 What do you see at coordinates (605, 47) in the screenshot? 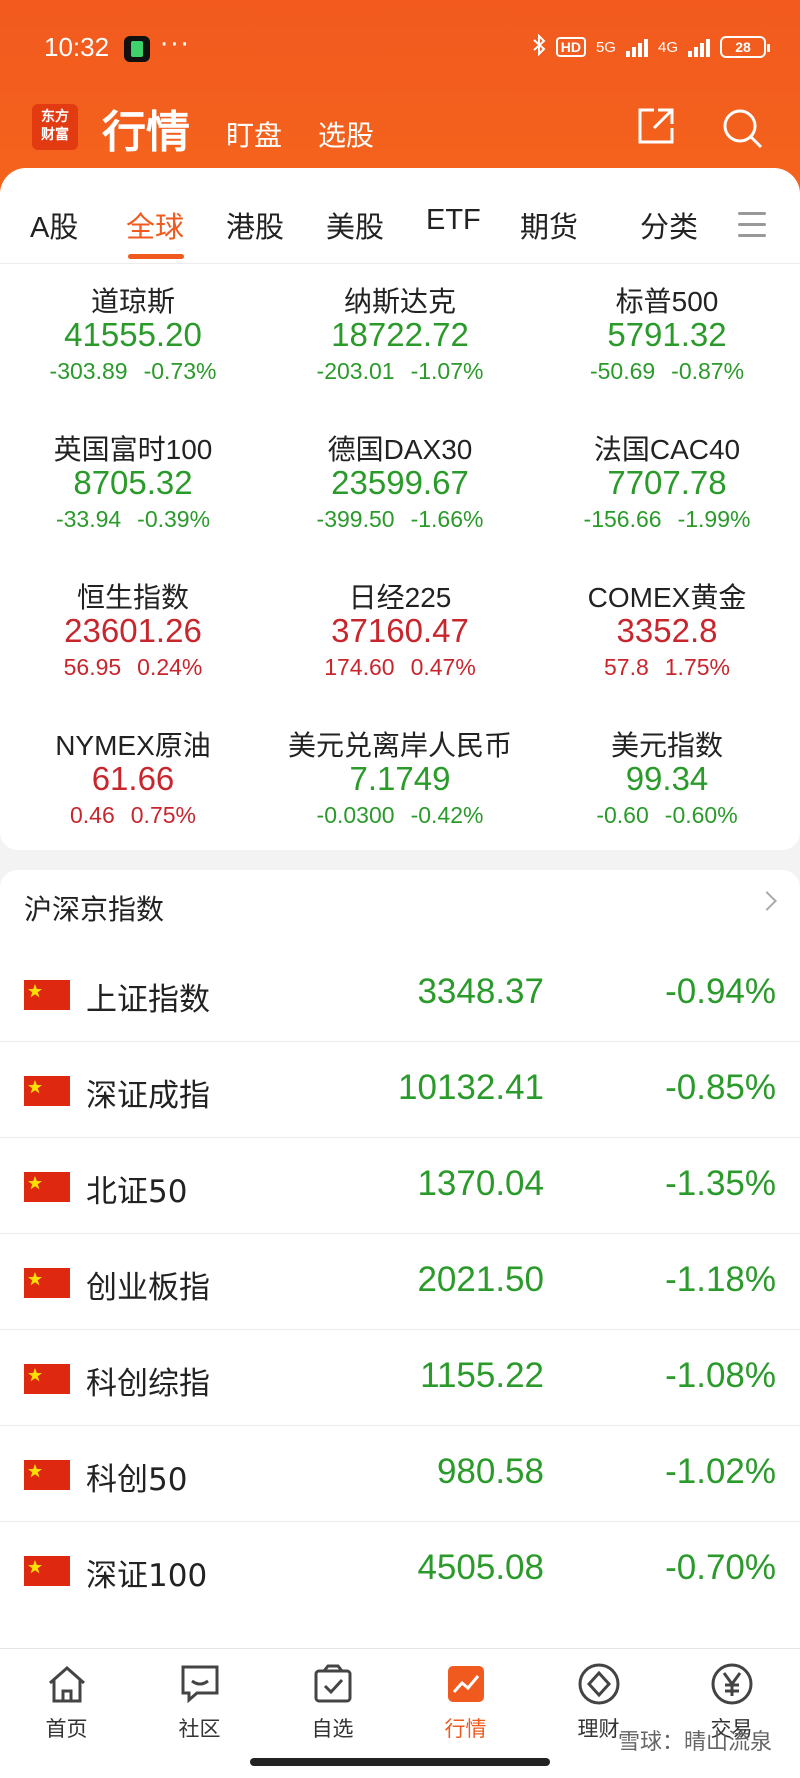
I see `network-5g-label: 5G` at bounding box center [605, 47].